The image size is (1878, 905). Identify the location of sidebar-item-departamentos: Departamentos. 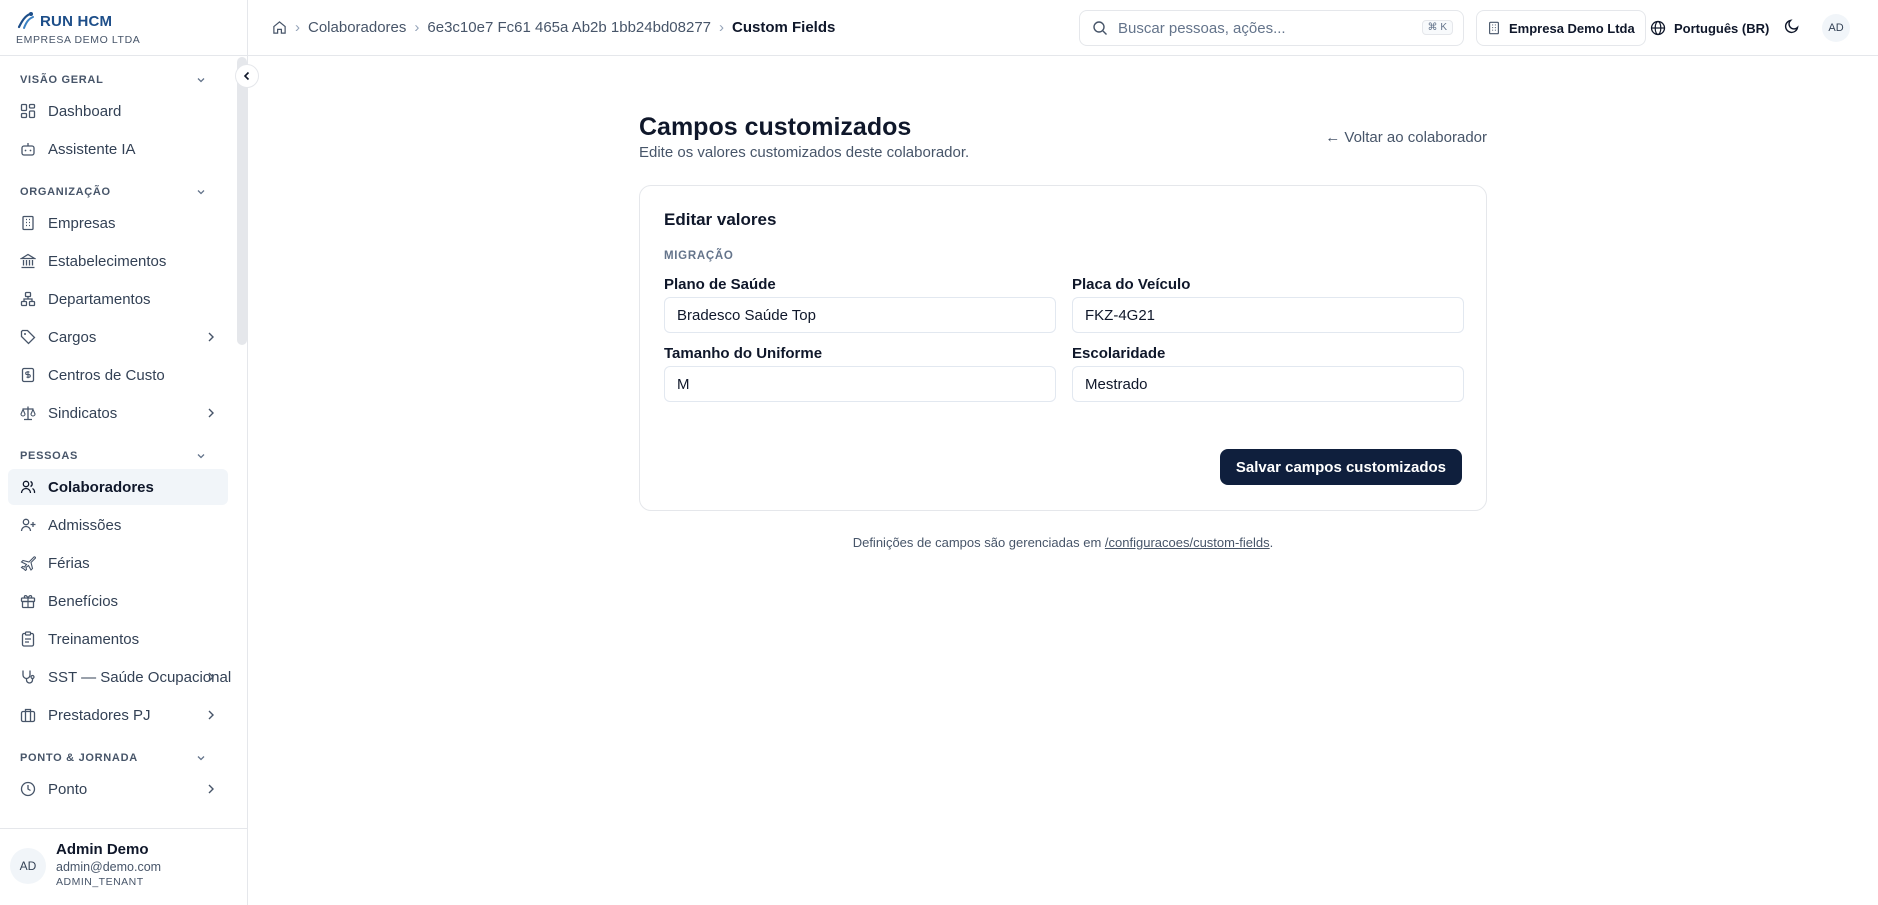
(118, 299).